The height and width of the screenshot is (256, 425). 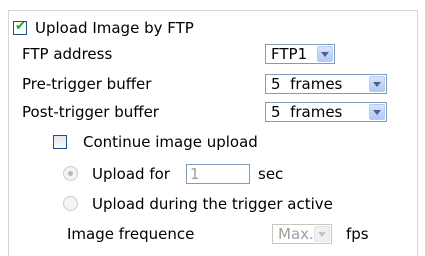 What do you see at coordinates (296, 234) in the screenshot?
I see `image-frequence-value: Max.` at bounding box center [296, 234].